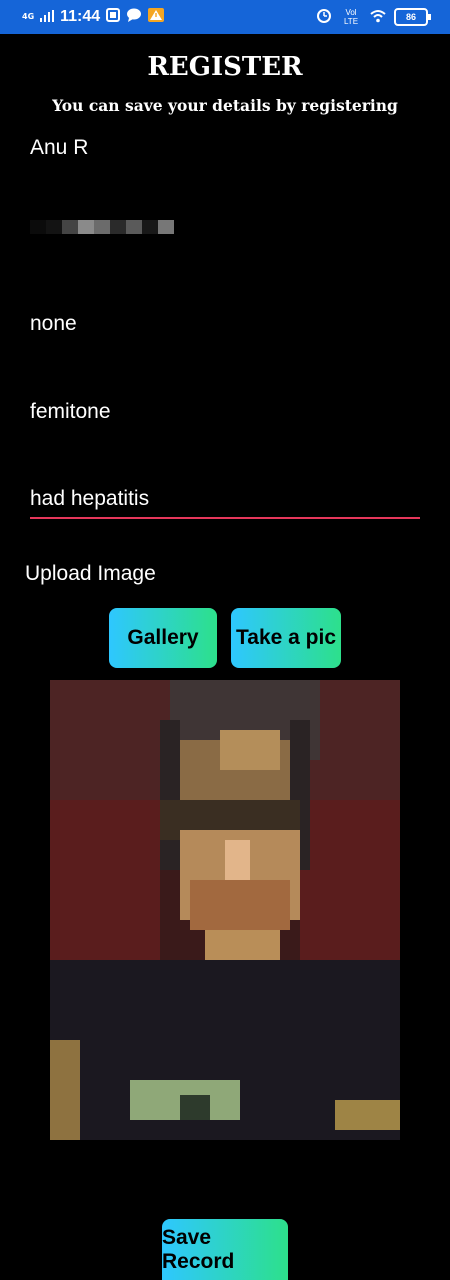 The height and width of the screenshot is (1280, 450). Describe the element at coordinates (225, 503) in the screenshot. I see `history-field: had hepatitis` at that location.